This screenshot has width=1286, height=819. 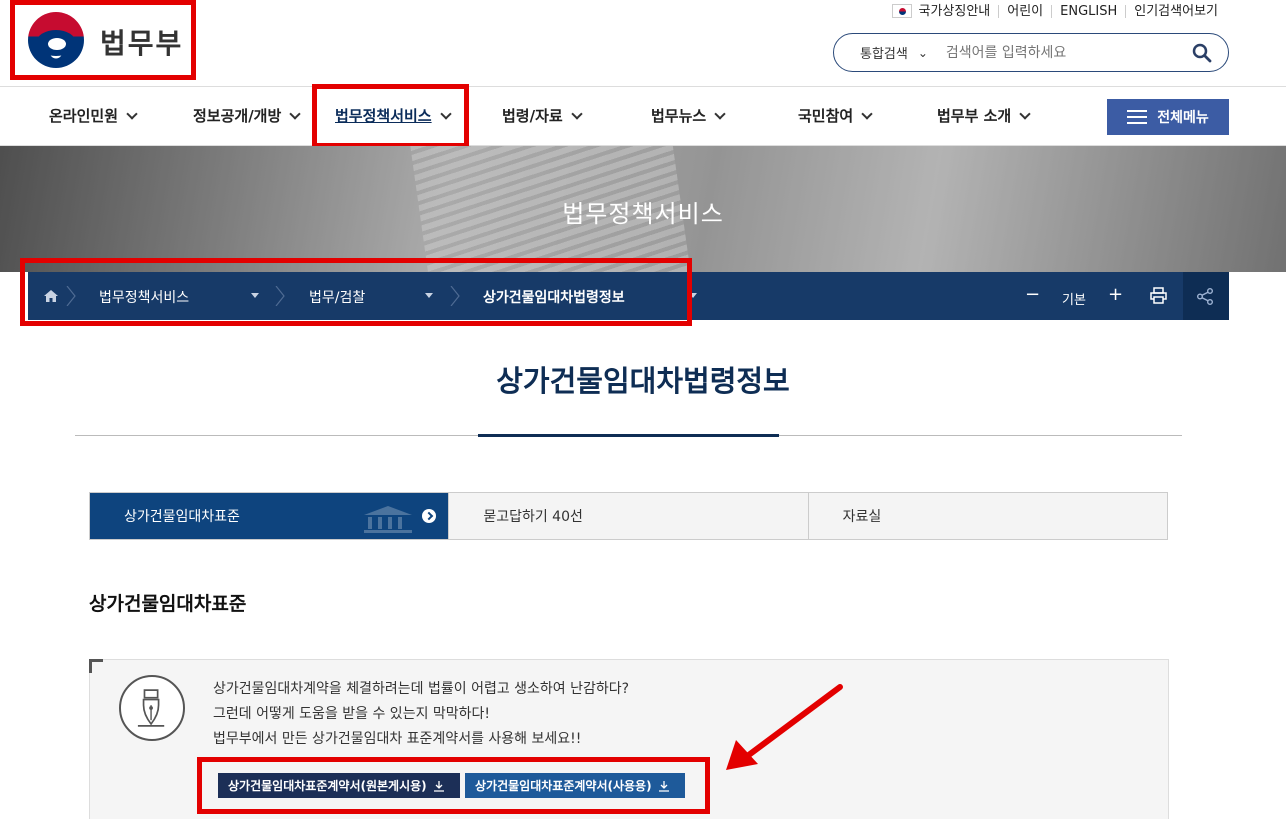 What do you see at coordinates (1074, 300) in the screenshot?
I see `font-size-label: 기본` at bounding box center [1074, 300].